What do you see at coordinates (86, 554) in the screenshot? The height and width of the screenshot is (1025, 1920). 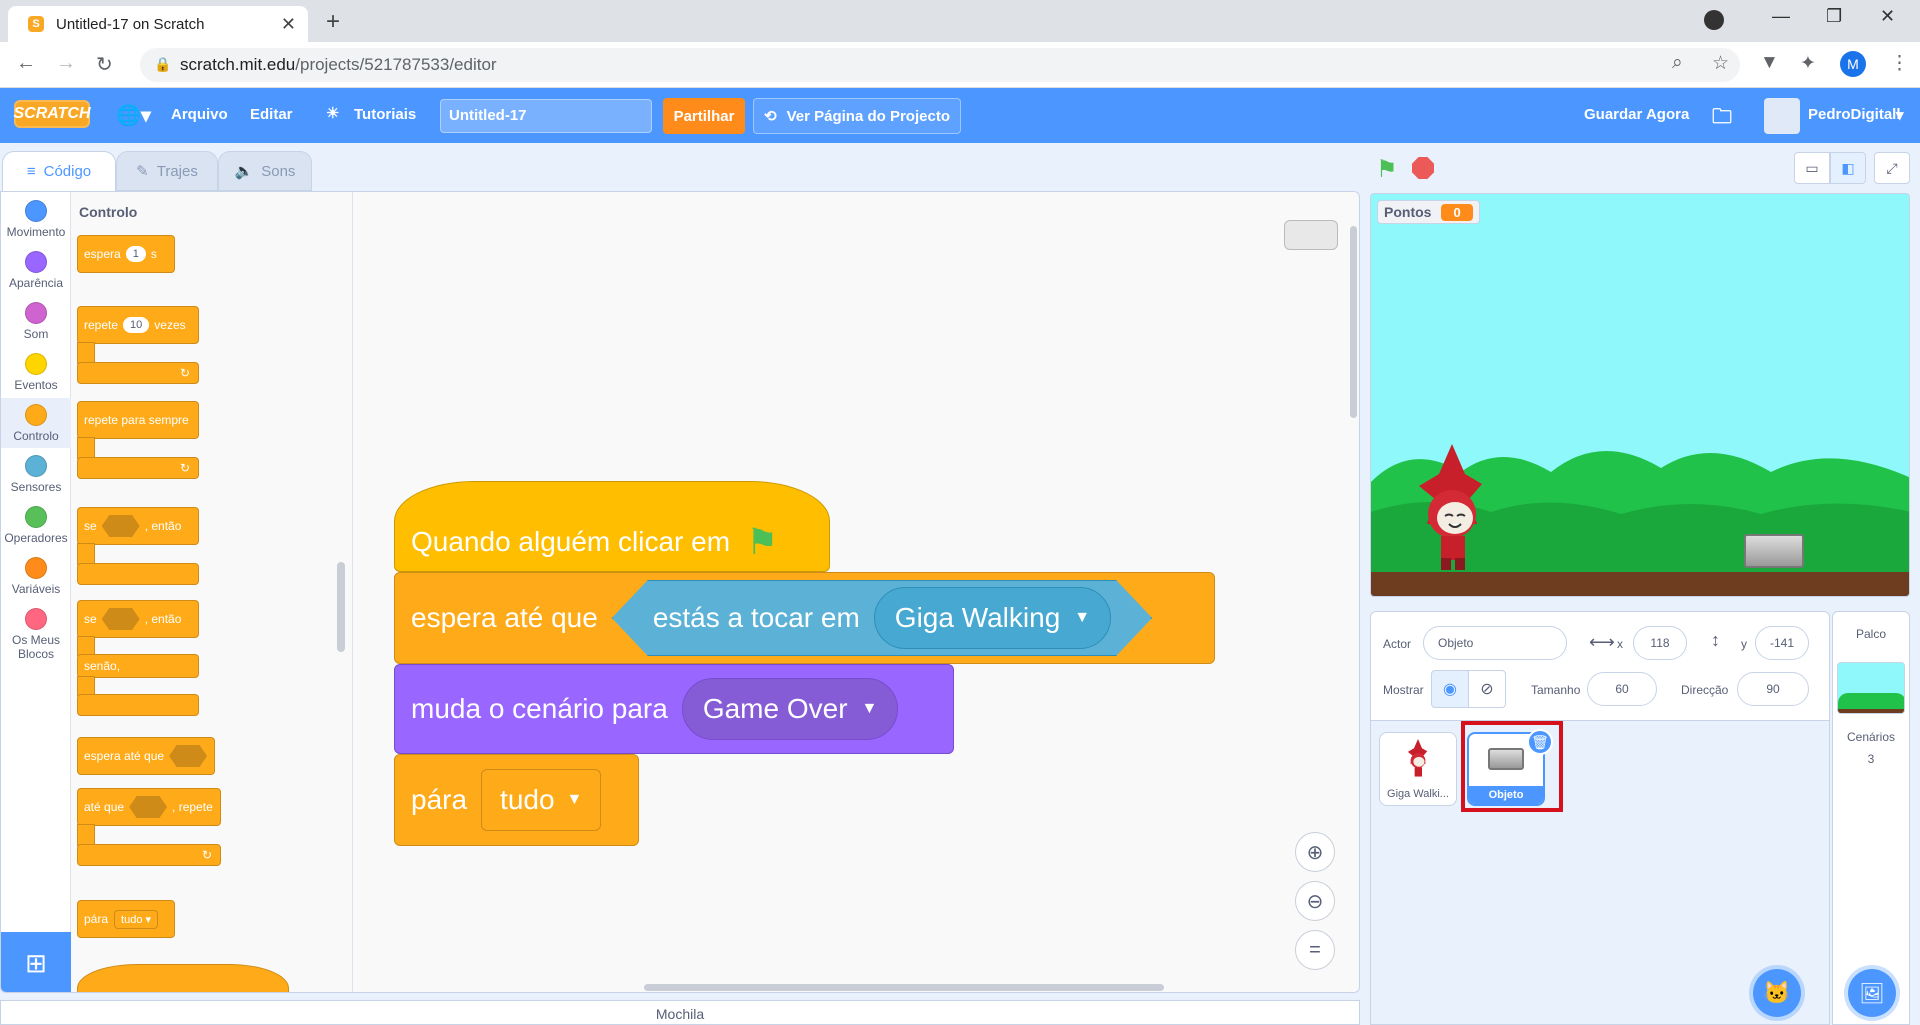 I see `c-block-arm` at bounding box center [86, 554].